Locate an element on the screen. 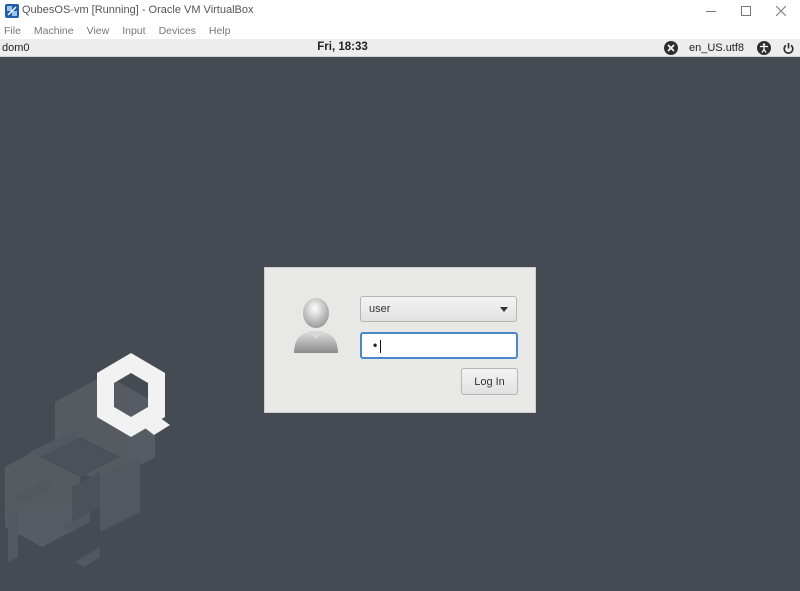 This screenshot has height=591, width=800. menu-view: View is located at coordinates (98, 31).